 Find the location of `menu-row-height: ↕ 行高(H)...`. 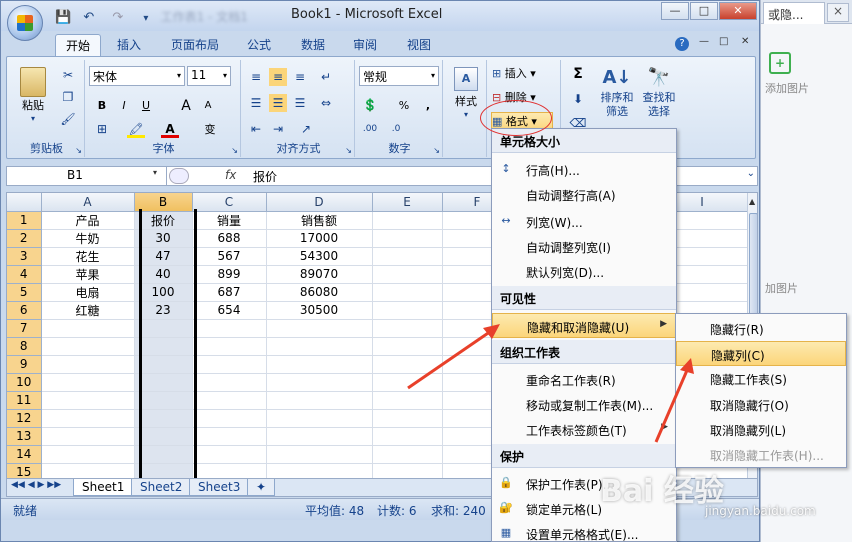

menu-row-height: ↕ 行高(H)... is located at coordinates (584, 169).